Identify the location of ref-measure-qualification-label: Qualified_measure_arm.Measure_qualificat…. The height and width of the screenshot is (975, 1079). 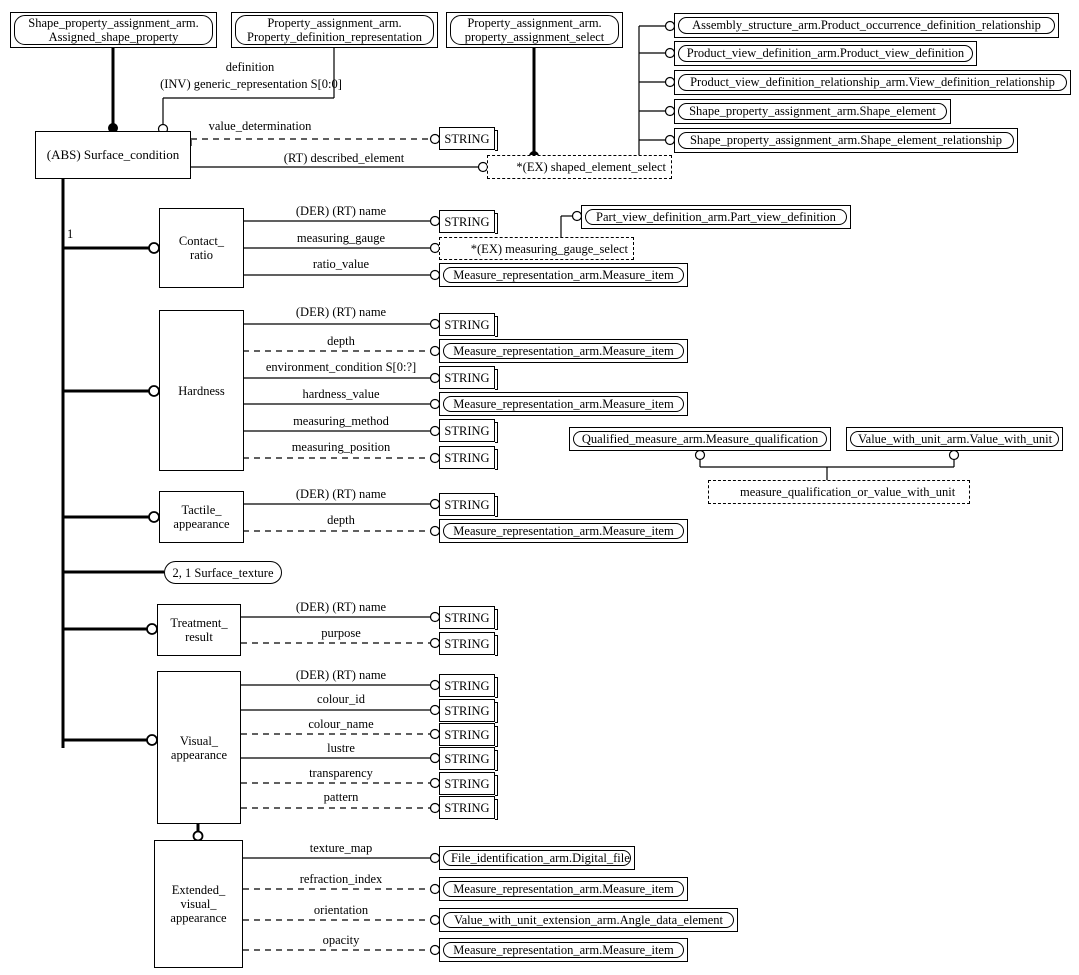
(700, 438).